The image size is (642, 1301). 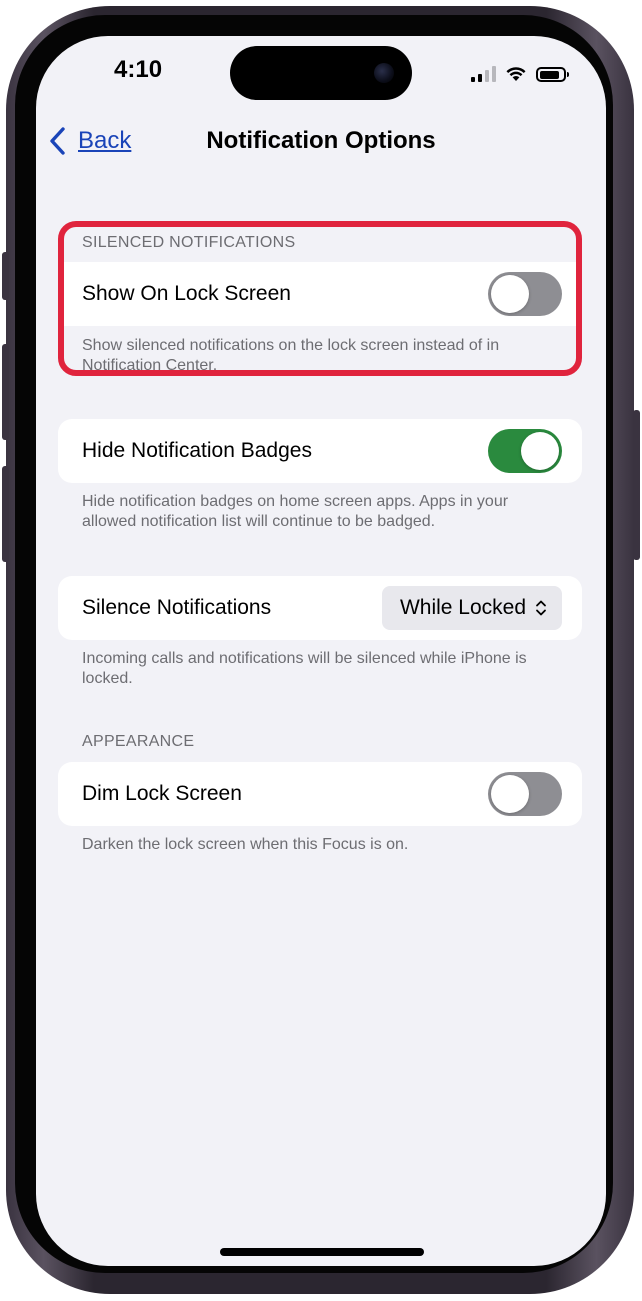 What do you see at coordinates (321, 73) in the screenshot?
I see `dynamic-island` at bounding box center [321, 73].